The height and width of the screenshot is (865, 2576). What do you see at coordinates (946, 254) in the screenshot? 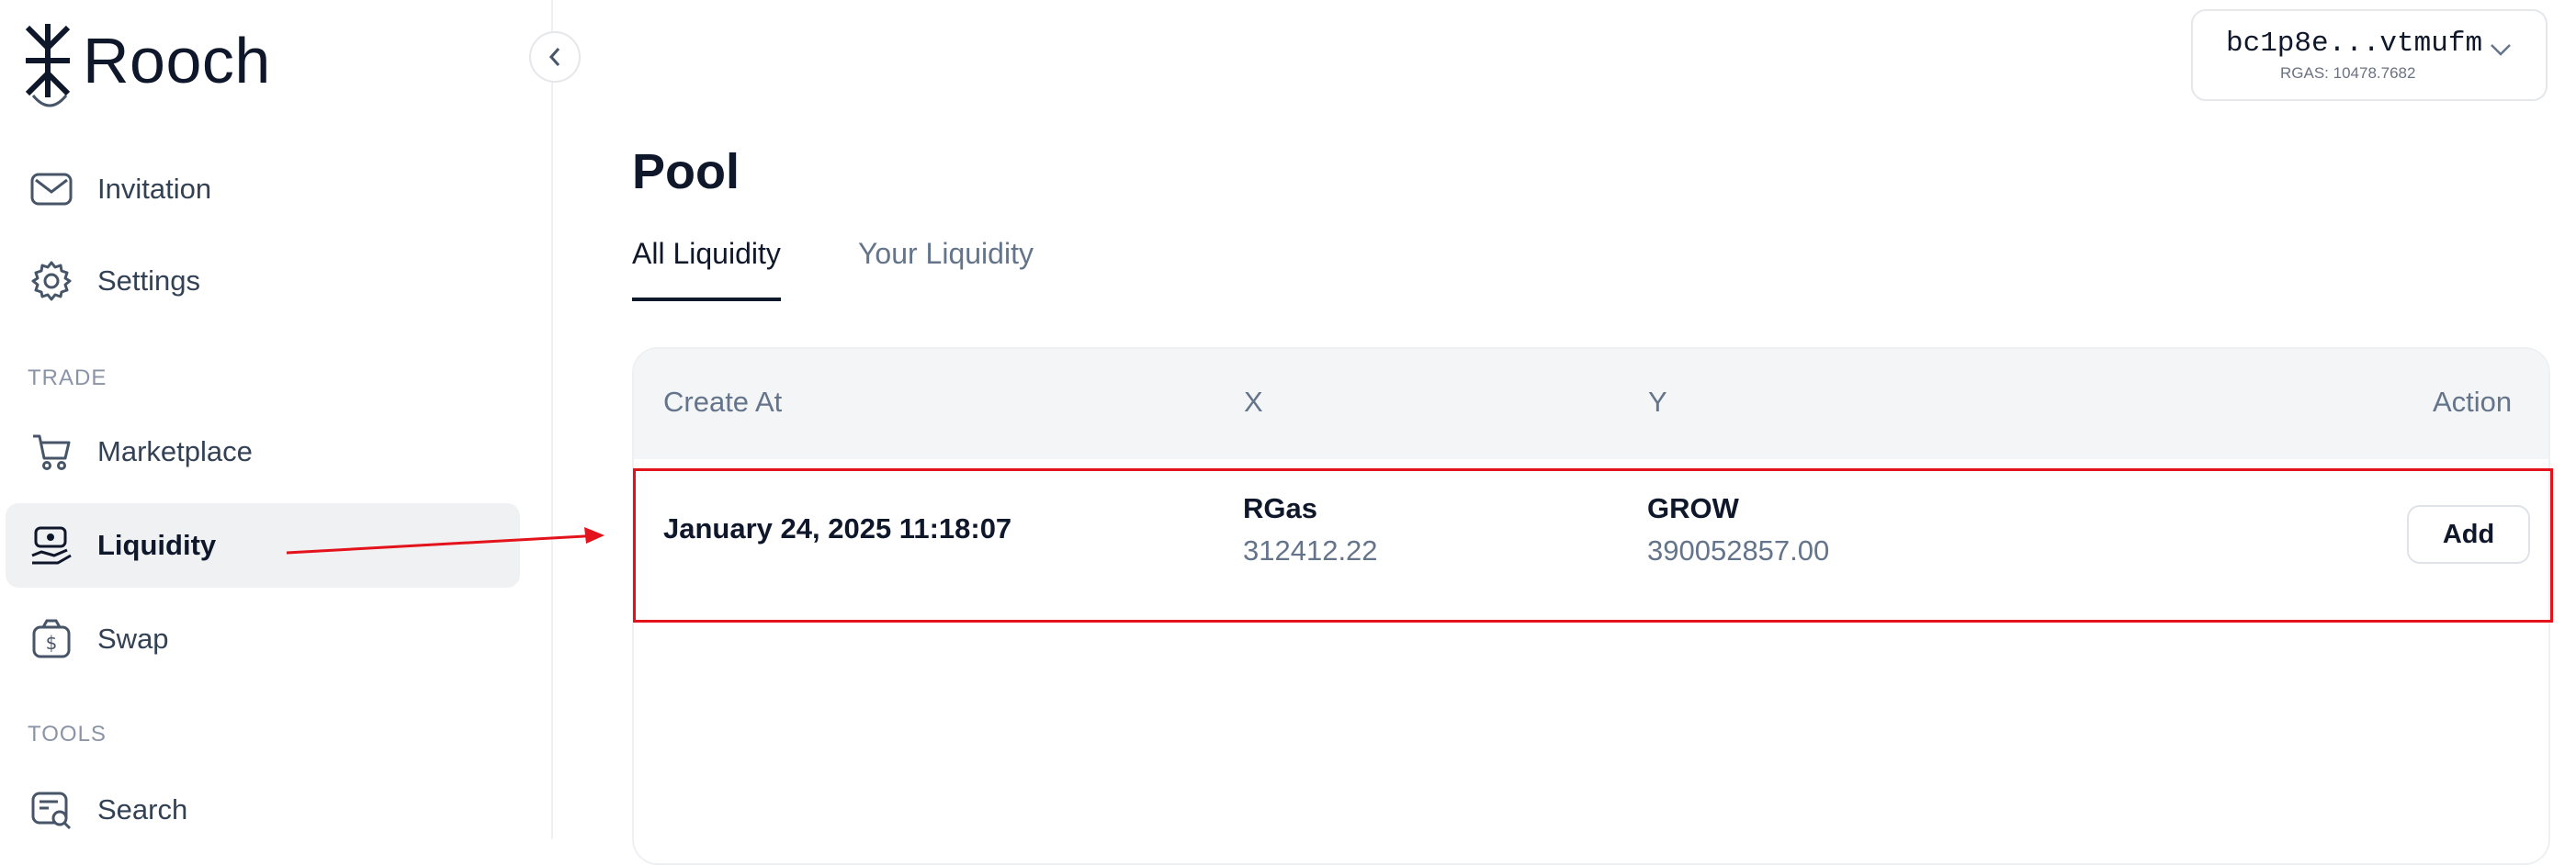
I see `tab-your-liquidity: Your Liquidity` at bounding box center [946, 254].